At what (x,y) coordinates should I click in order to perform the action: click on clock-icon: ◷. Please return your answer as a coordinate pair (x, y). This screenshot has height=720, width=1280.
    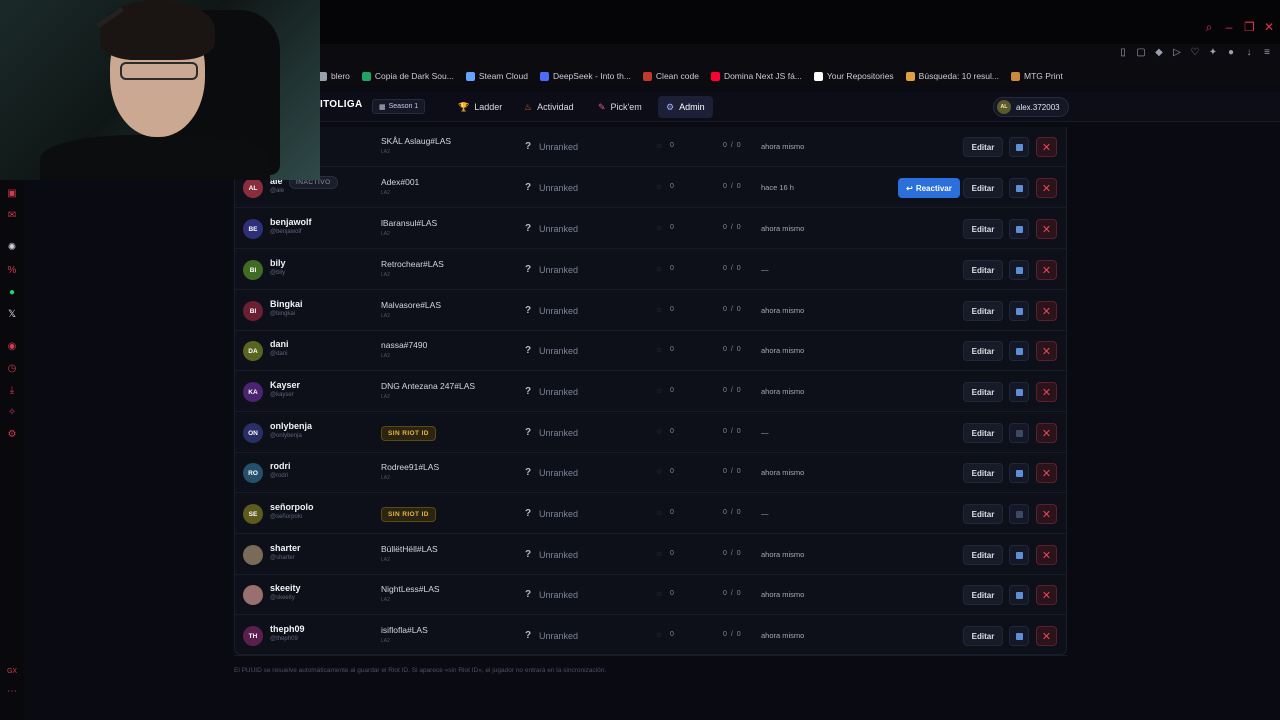
    Looking at the image, I should click on (12, 369).